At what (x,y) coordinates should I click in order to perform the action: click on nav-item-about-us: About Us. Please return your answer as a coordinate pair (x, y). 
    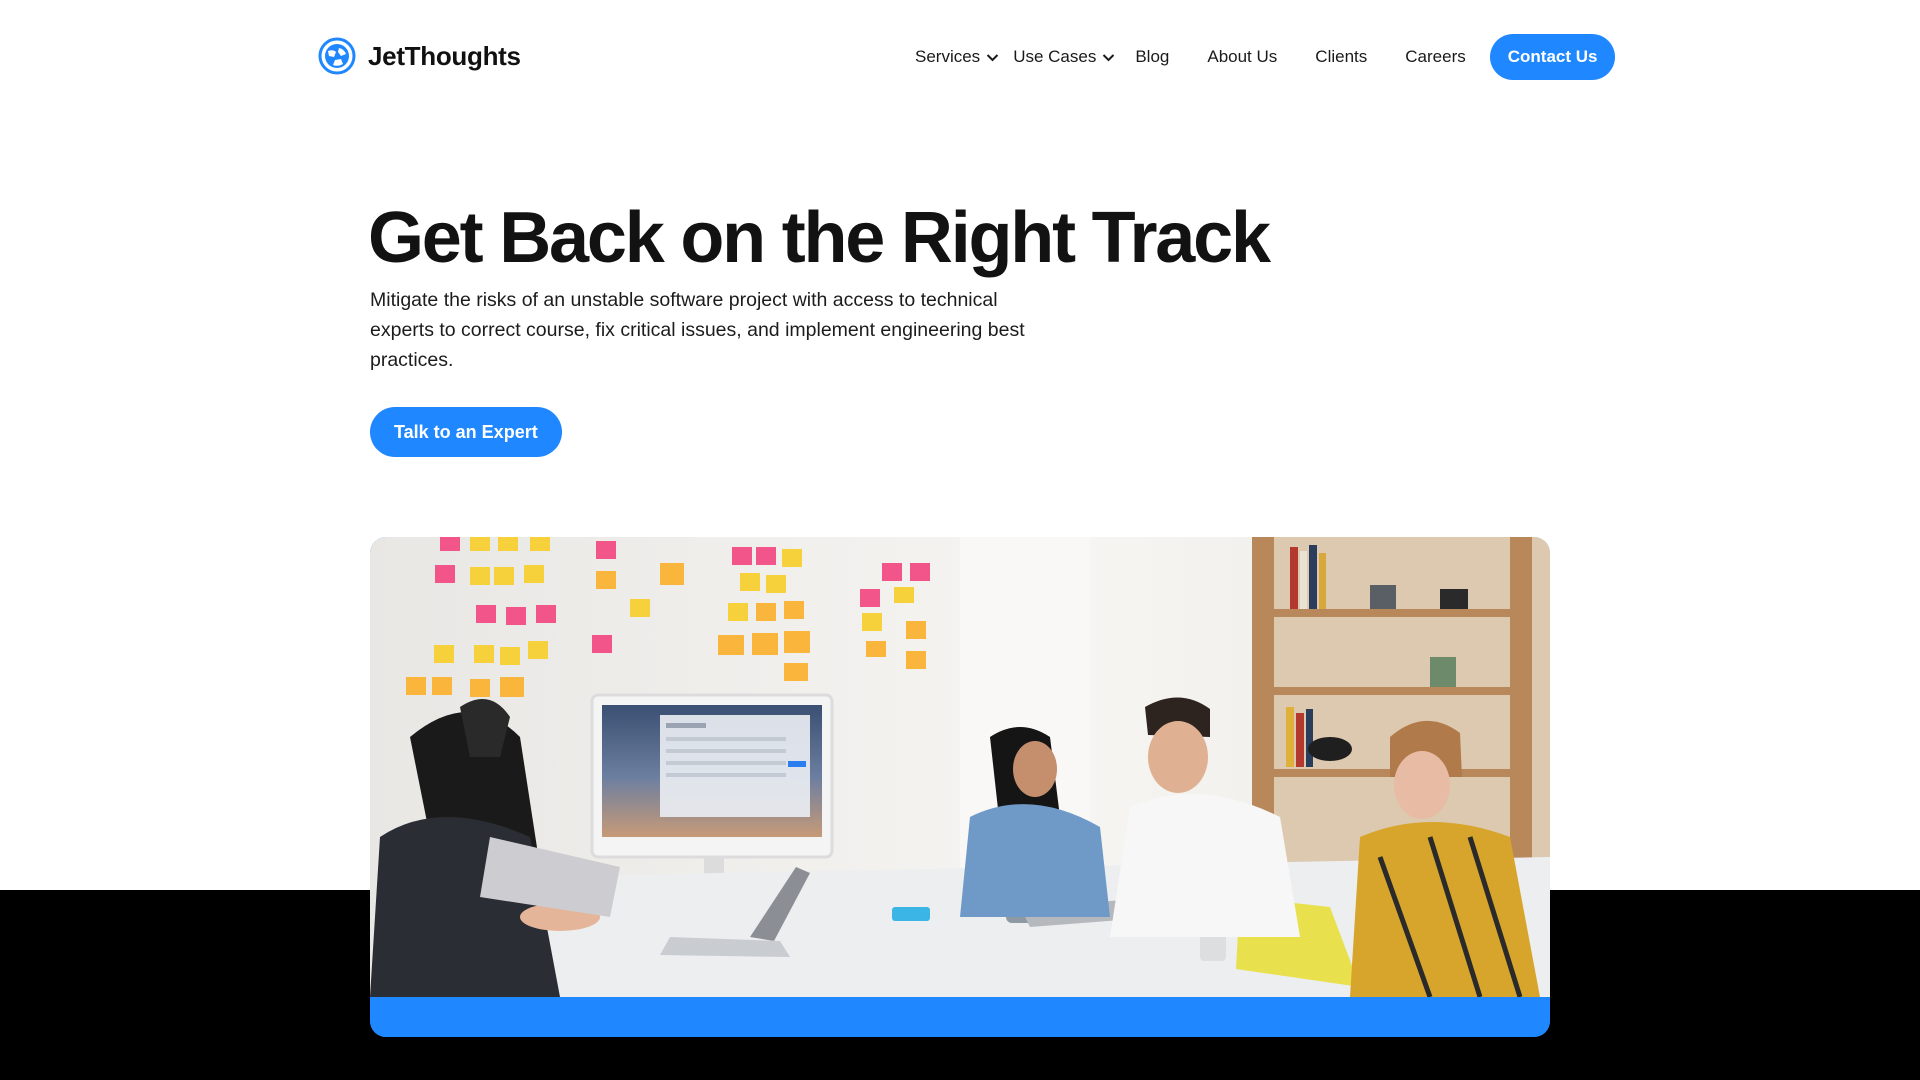
    Looking at the image, I should click on (1242, 57).